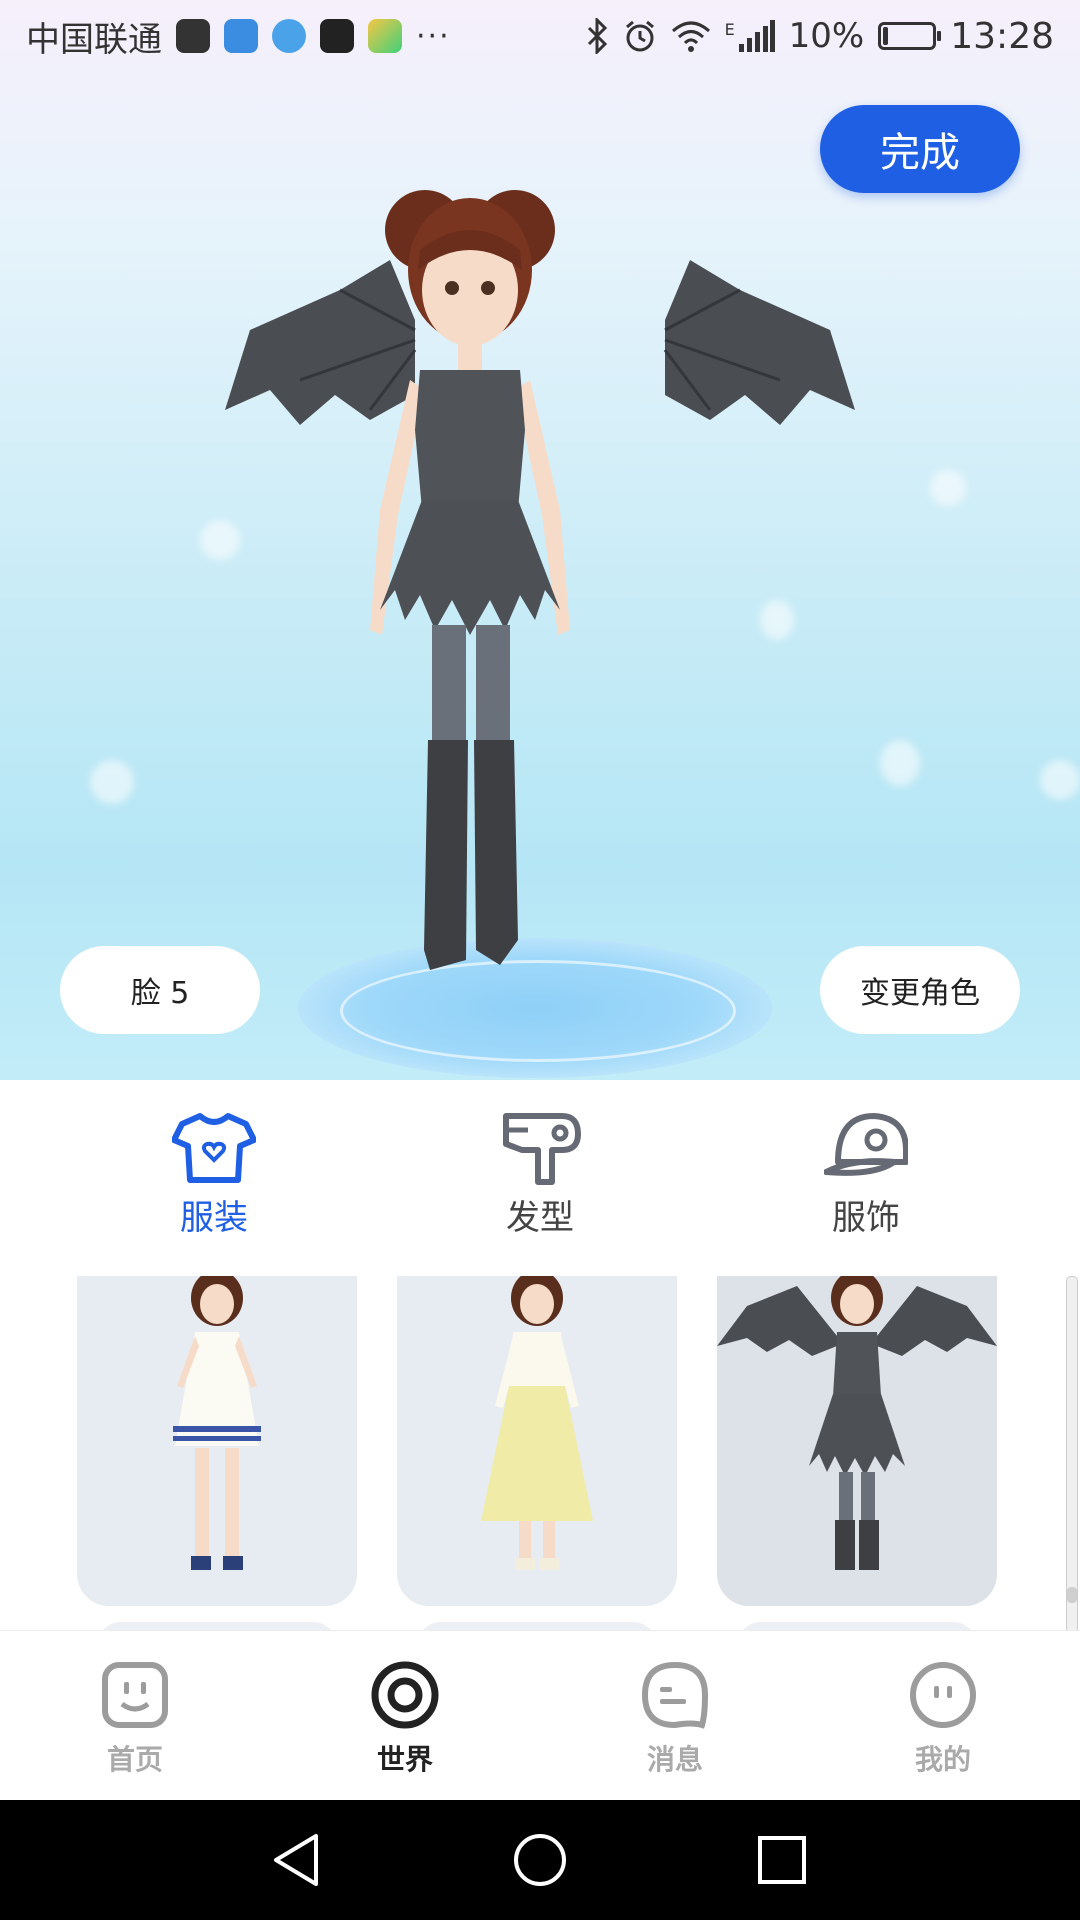 The width and height of the screenshot is (1080, 1920). I want to click on tab-label: 服饰, so click(866, 1218).